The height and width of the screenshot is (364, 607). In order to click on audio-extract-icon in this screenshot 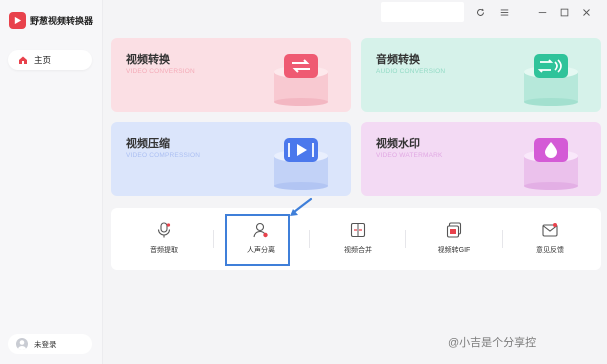, I will do `click(164, 230)`.